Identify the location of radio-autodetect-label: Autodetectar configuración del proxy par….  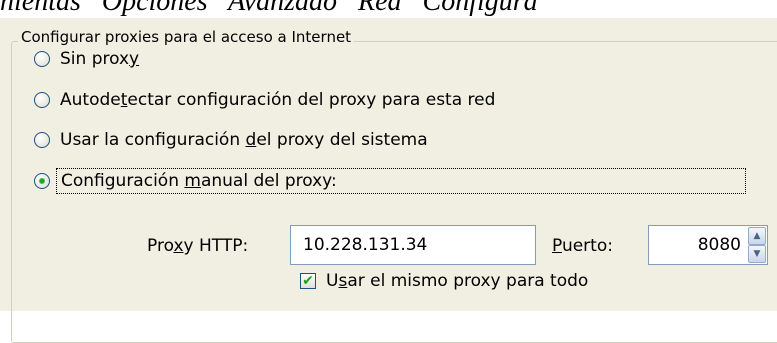
(278, 100).